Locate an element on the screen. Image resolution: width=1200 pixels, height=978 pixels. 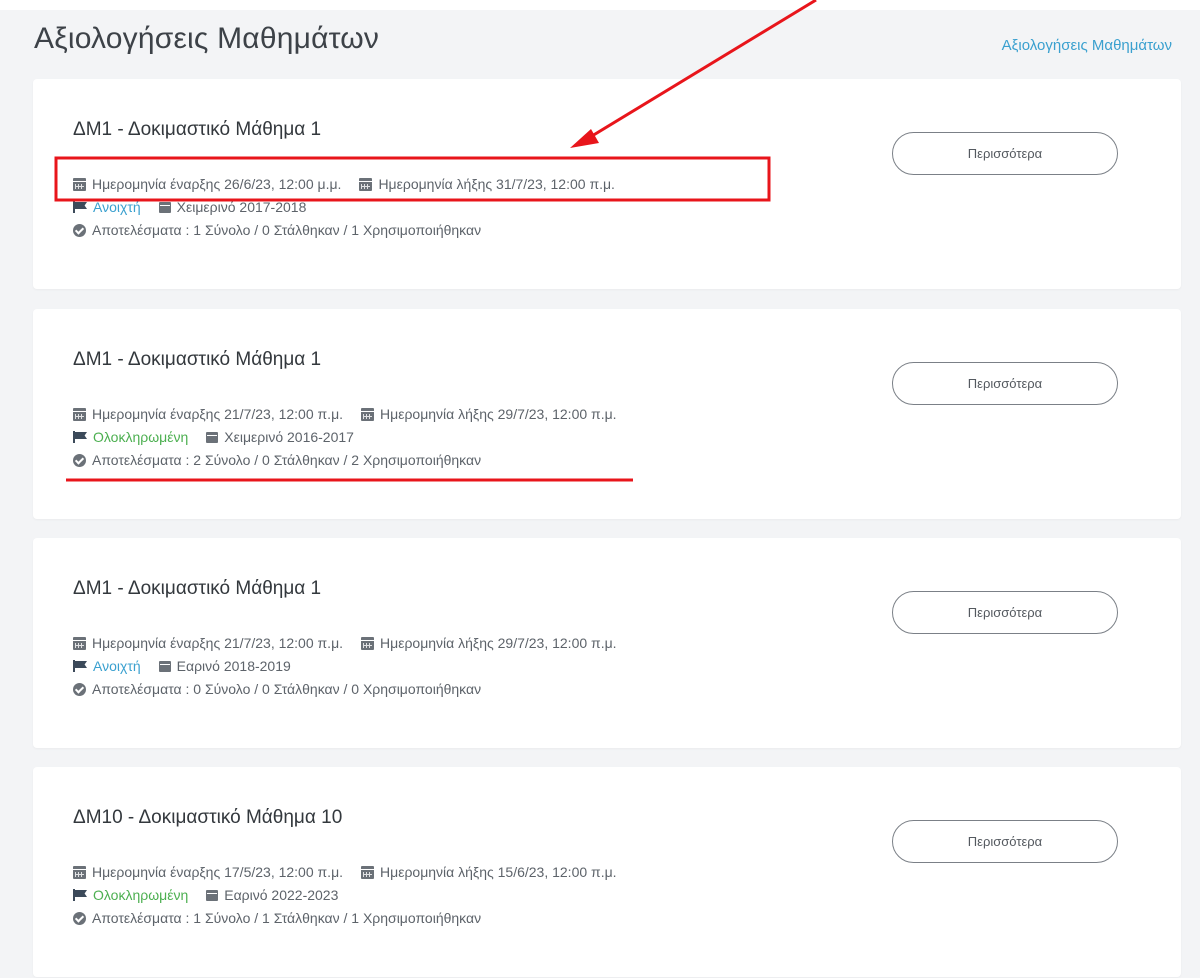
semester-label: Εαρινό 2018-2019 is located at coordinates (233, 666).